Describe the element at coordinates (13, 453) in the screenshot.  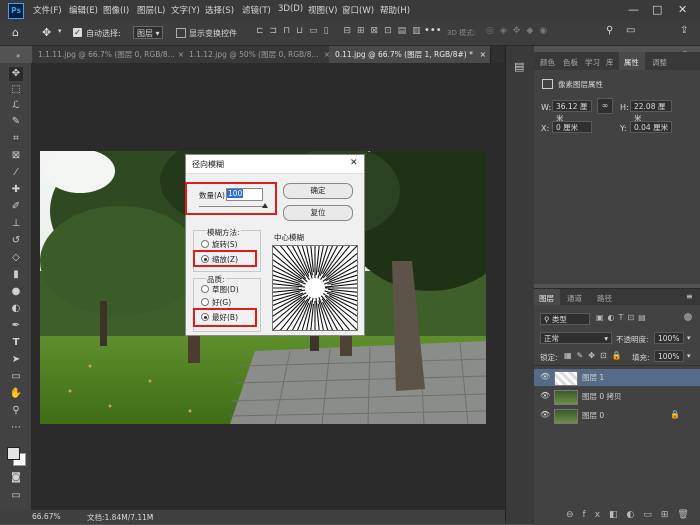
I see `foreground-color-swatch` at that location.